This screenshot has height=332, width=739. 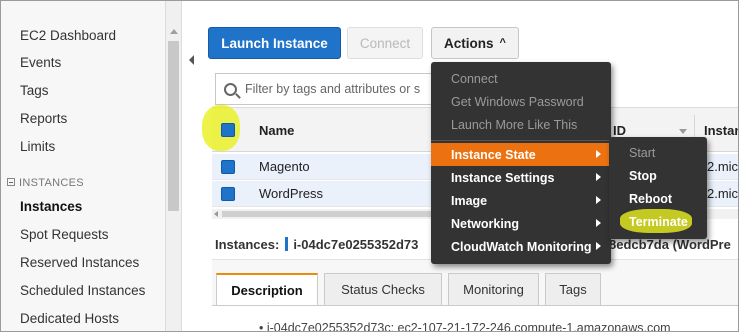 What do you see at coordinates (658, 221) in the screenshot?
I see `menu-item-terminate: Terminate` at bounding box center [658, 221].